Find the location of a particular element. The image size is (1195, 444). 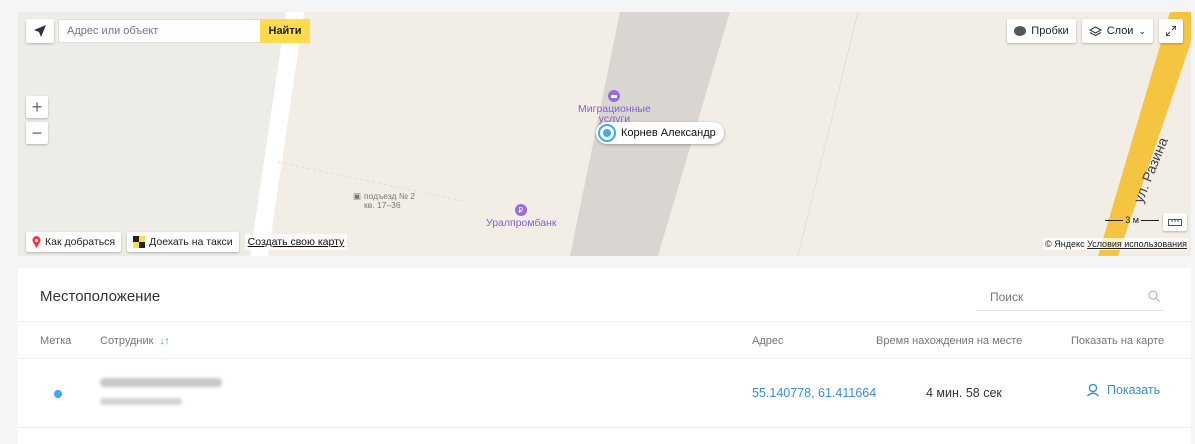

col-employee-label: Сотрудник is located at coordinates (127, 341).